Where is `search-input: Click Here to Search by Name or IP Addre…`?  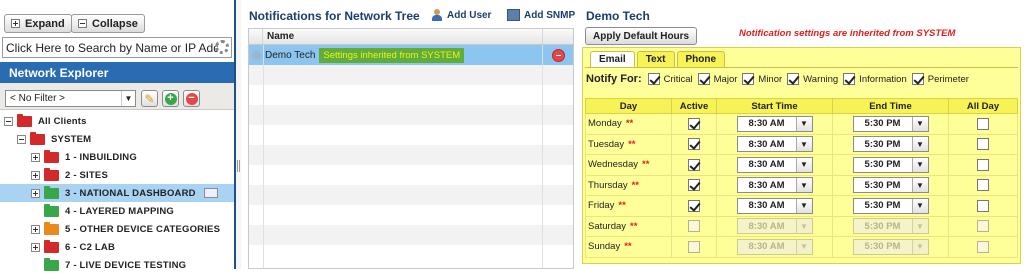 search-input: Click Here to Search by Name or IP Addre… is located at coordinates (117, 47).